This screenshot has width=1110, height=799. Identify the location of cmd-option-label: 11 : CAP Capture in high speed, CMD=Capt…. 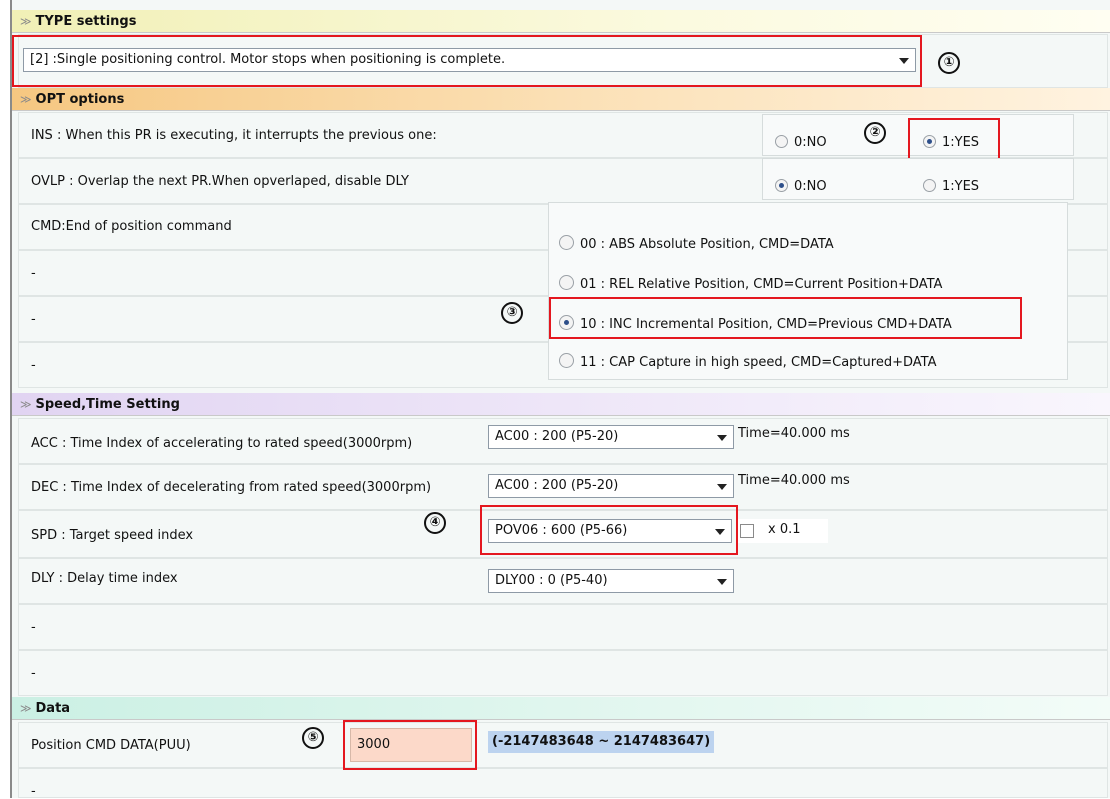
(758, 362).